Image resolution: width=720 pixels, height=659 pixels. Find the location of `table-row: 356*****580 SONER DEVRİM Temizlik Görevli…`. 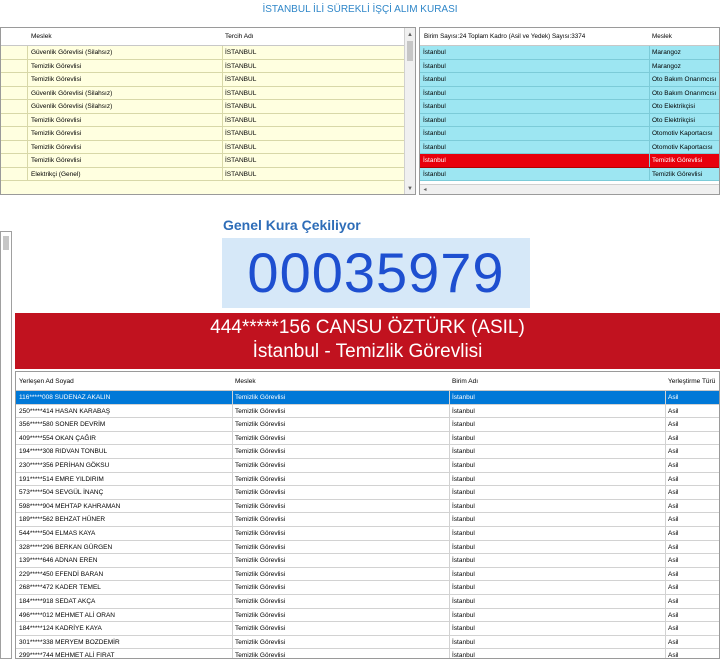

table-row: 356*****580 SONER DEVRİM Temizlik Görevli… is located at coordinates (367, 425).